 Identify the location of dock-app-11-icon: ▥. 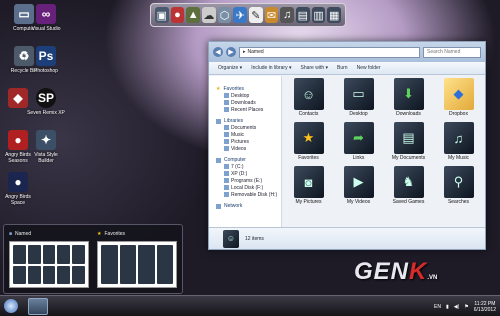
(318, 15).